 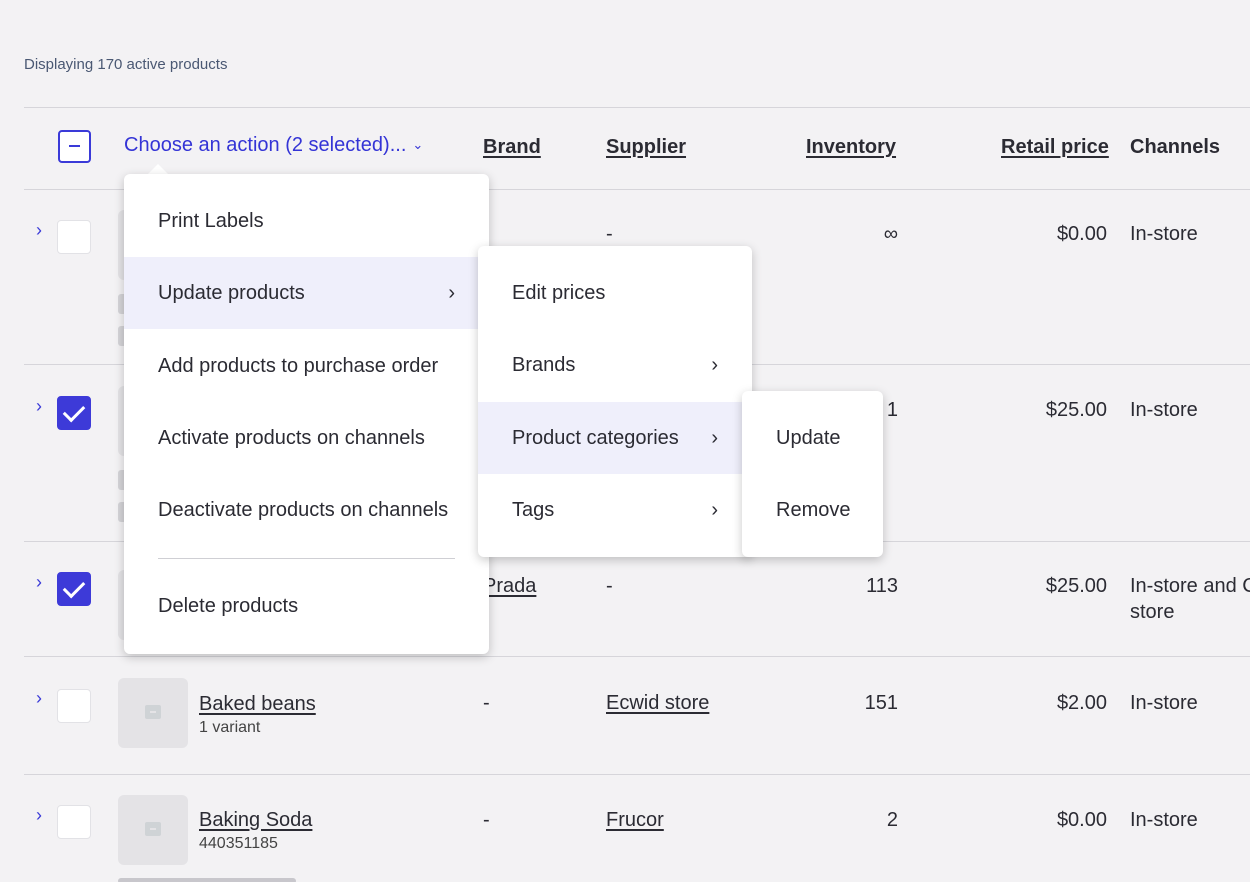 What do you see at coordinates (892, 820) in the screenshot?
I see `inventory-cell: 2` at bounding box center [892, 820].